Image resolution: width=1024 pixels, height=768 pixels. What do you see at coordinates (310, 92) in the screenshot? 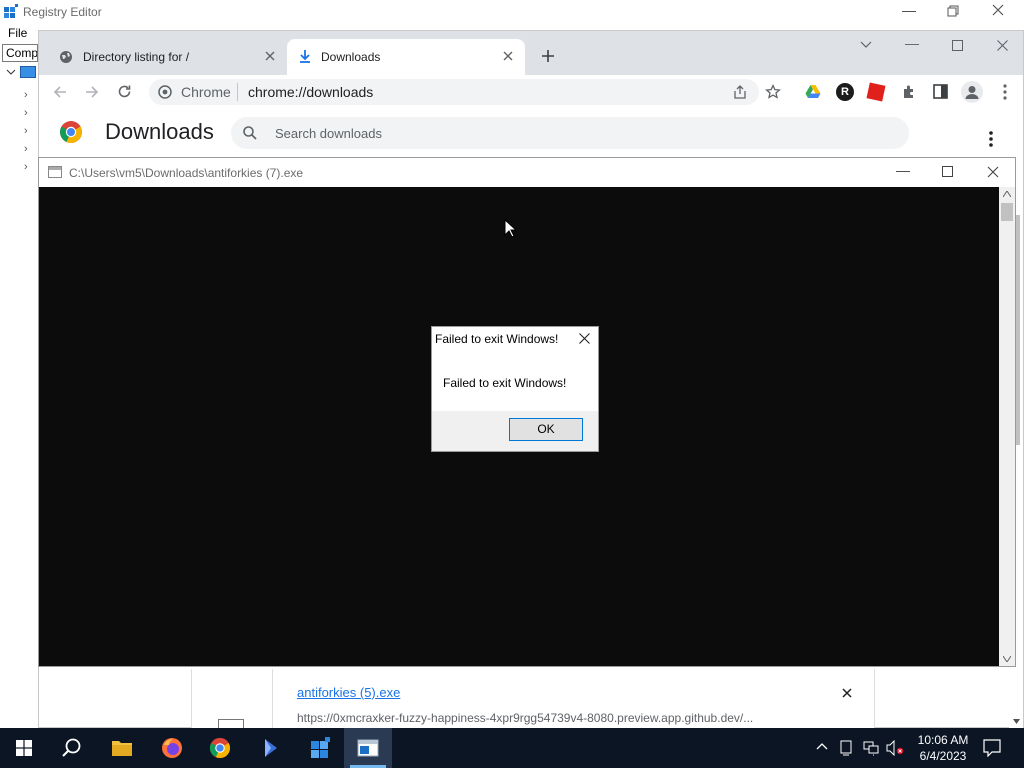
I see `omnibox-url: chrome://downloads` at bounding box center [310, 92].